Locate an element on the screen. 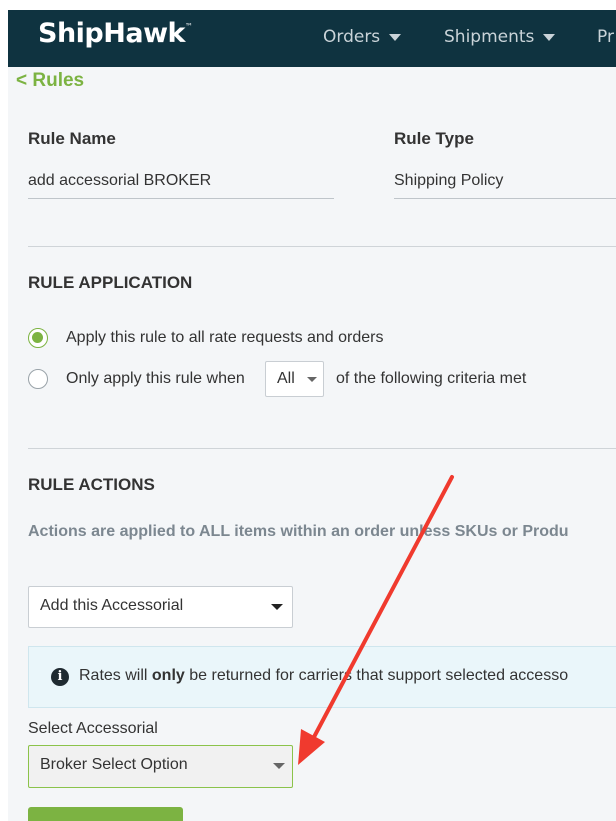 The image size is (616, 821). nav-products: Pr is located at coordinates (605, 37).